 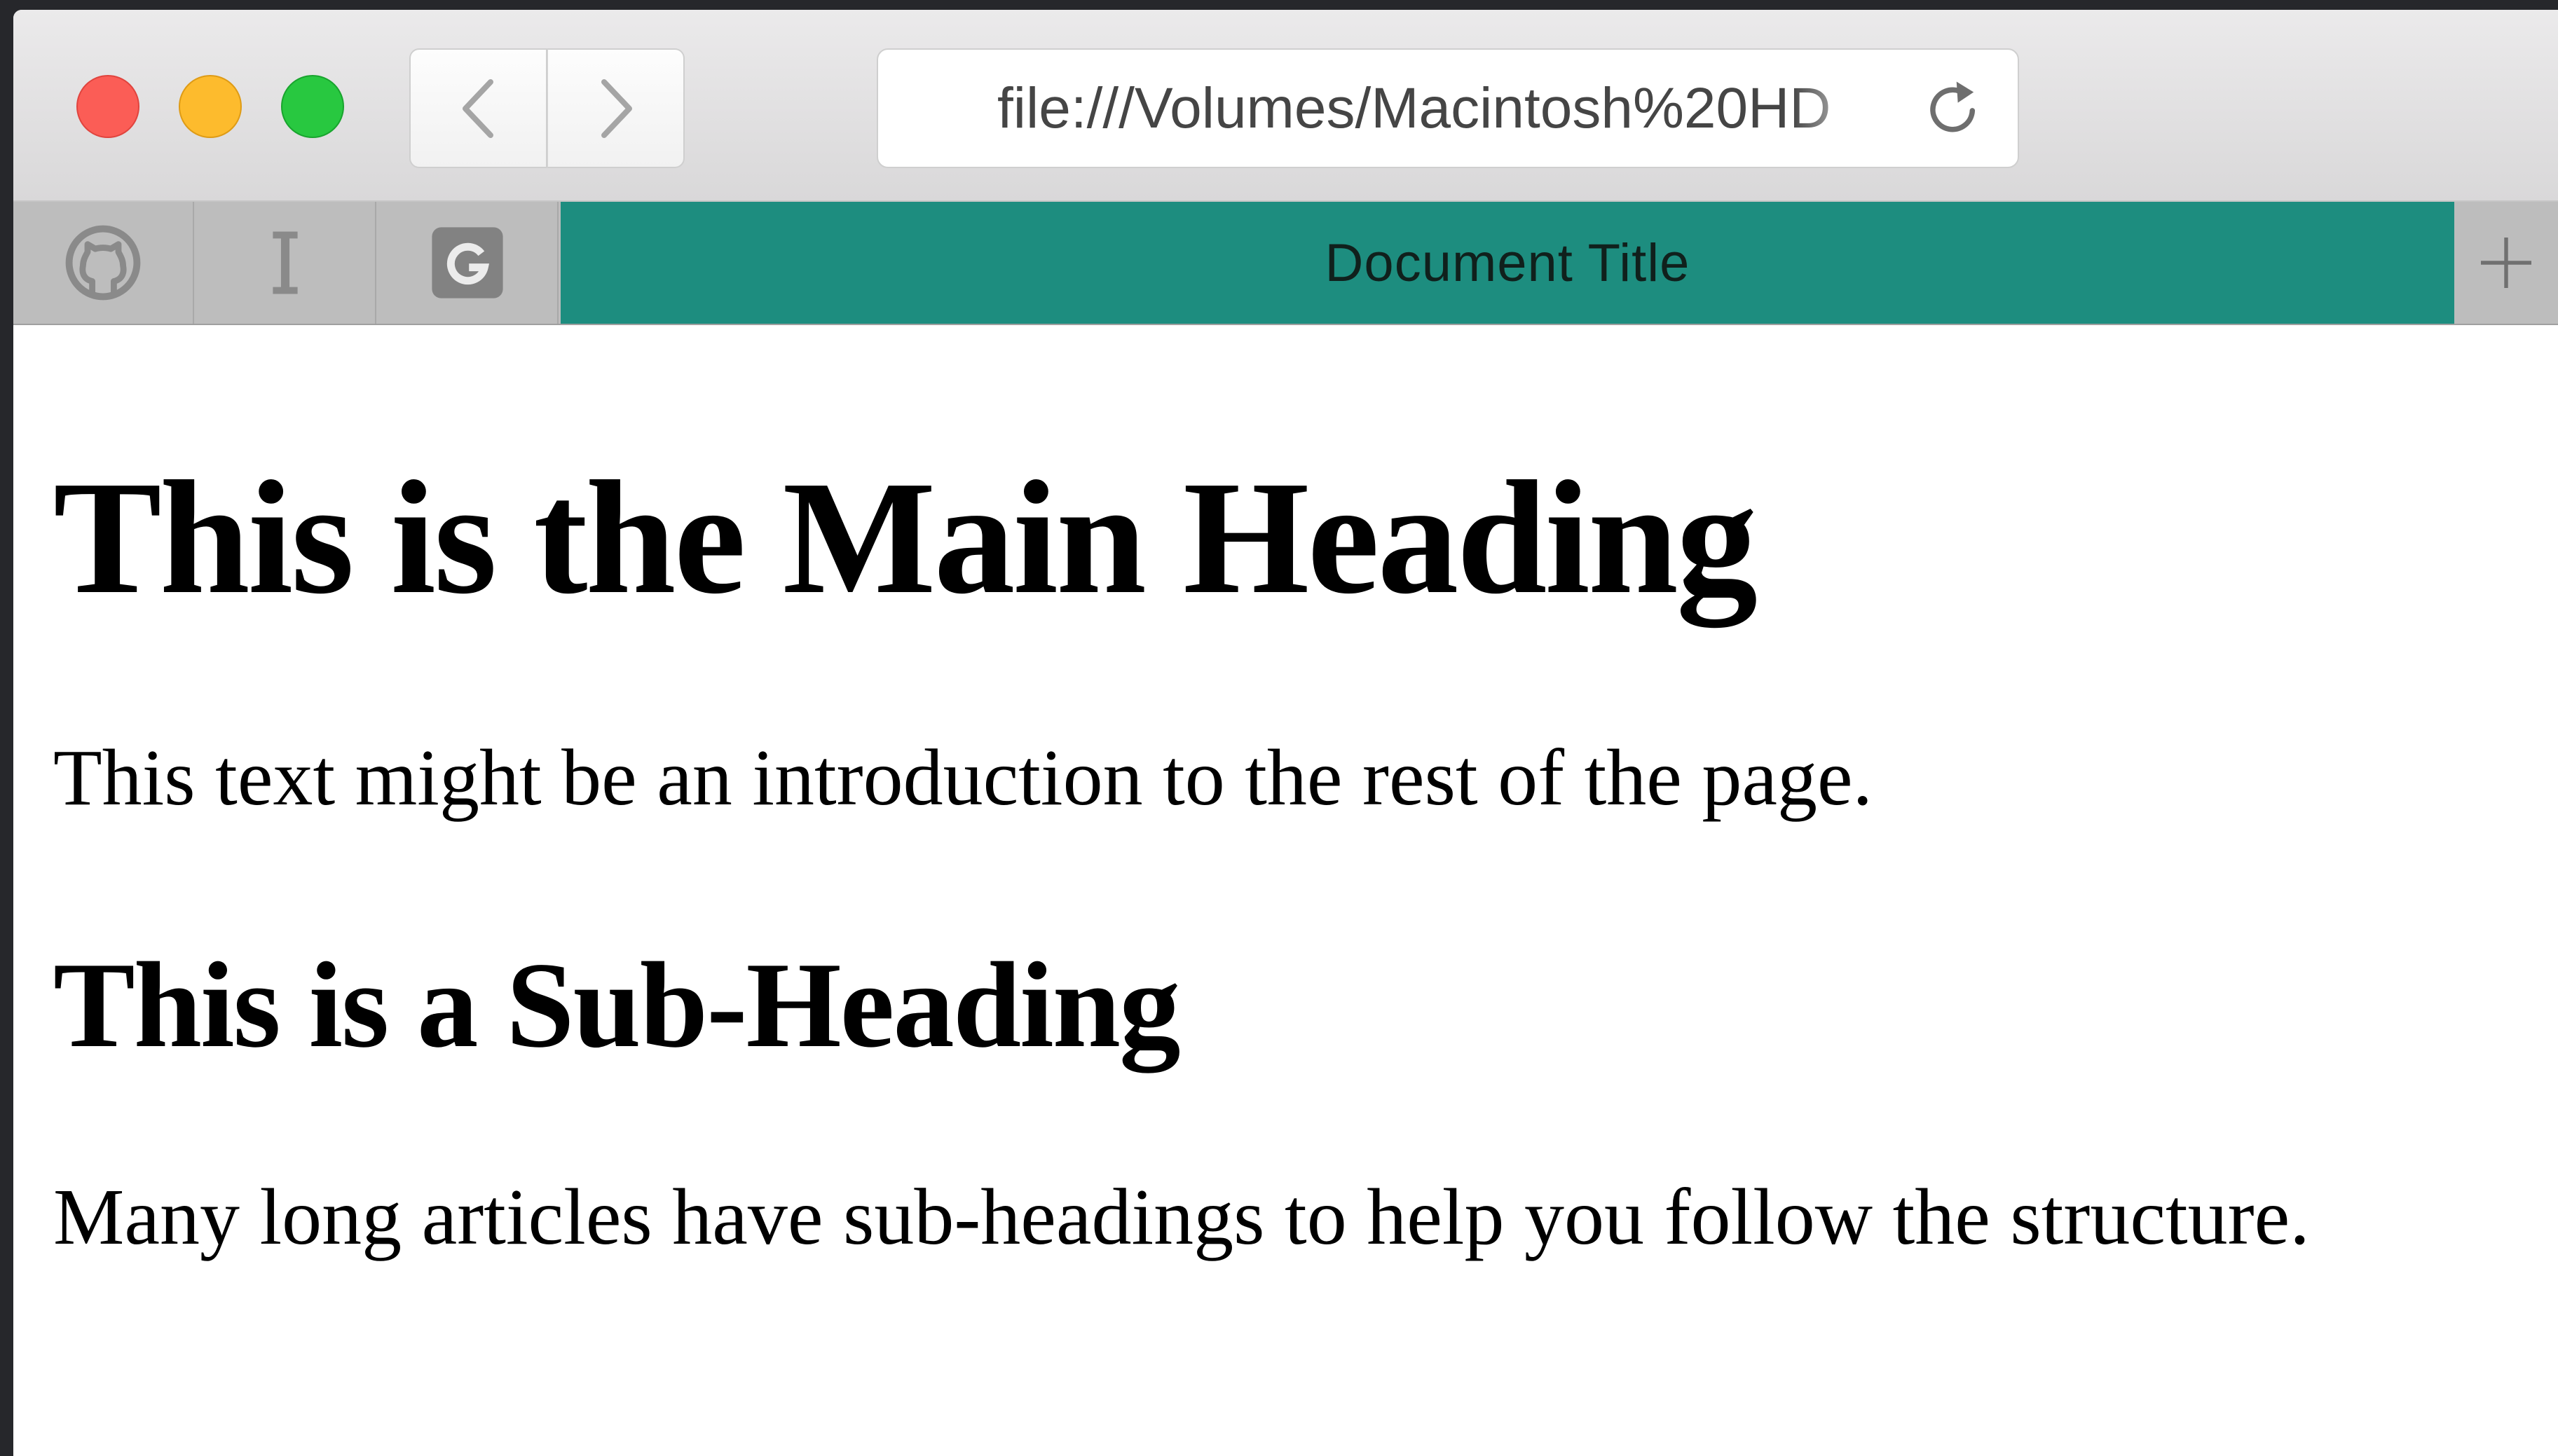 I want to click on google-icon, so click(x=467, y=262).